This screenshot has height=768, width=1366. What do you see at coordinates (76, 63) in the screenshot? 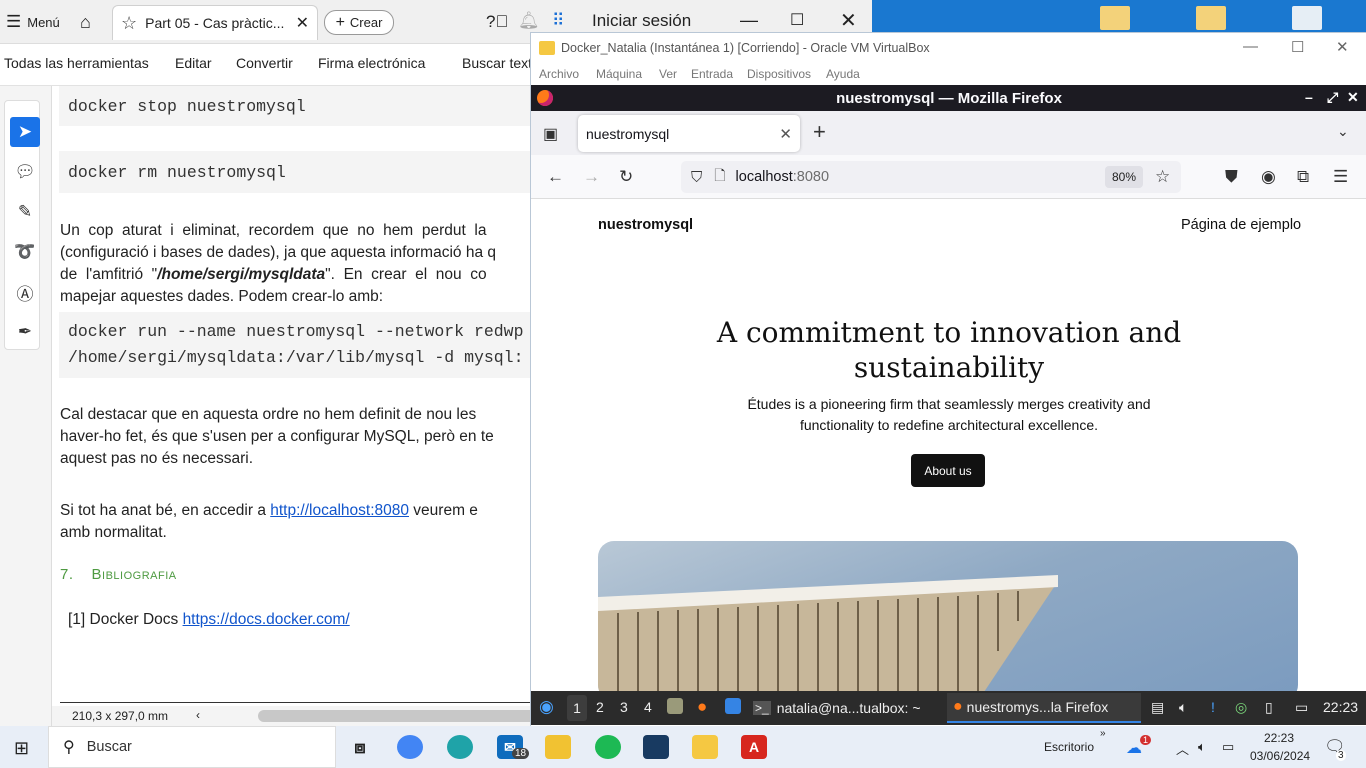
I see `tool-all-tools: Todas las herramientas` at bounding box center [76, 63].